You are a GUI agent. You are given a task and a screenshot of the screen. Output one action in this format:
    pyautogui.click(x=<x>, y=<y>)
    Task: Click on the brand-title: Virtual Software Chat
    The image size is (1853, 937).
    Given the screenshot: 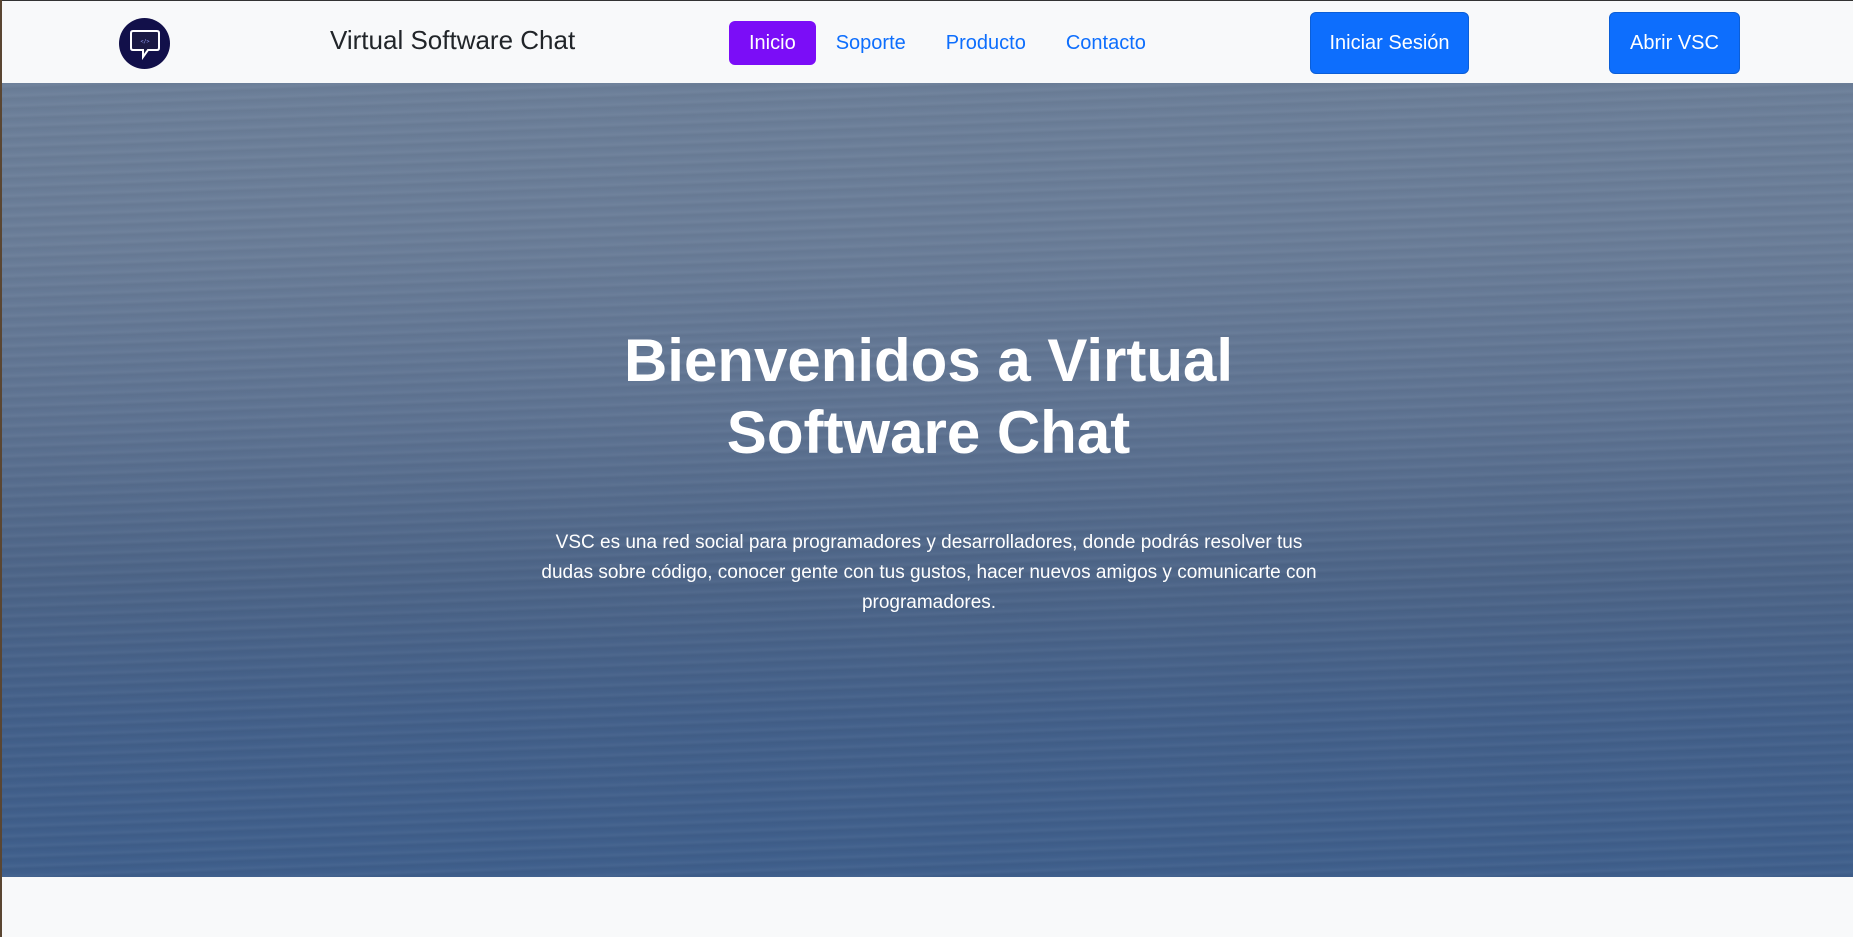 What is the action you would take?
    pyautogui.click(x=452, y=40)
    